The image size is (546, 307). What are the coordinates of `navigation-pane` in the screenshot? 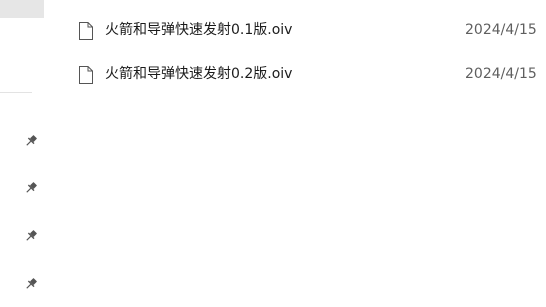 It's located at (22, 153).